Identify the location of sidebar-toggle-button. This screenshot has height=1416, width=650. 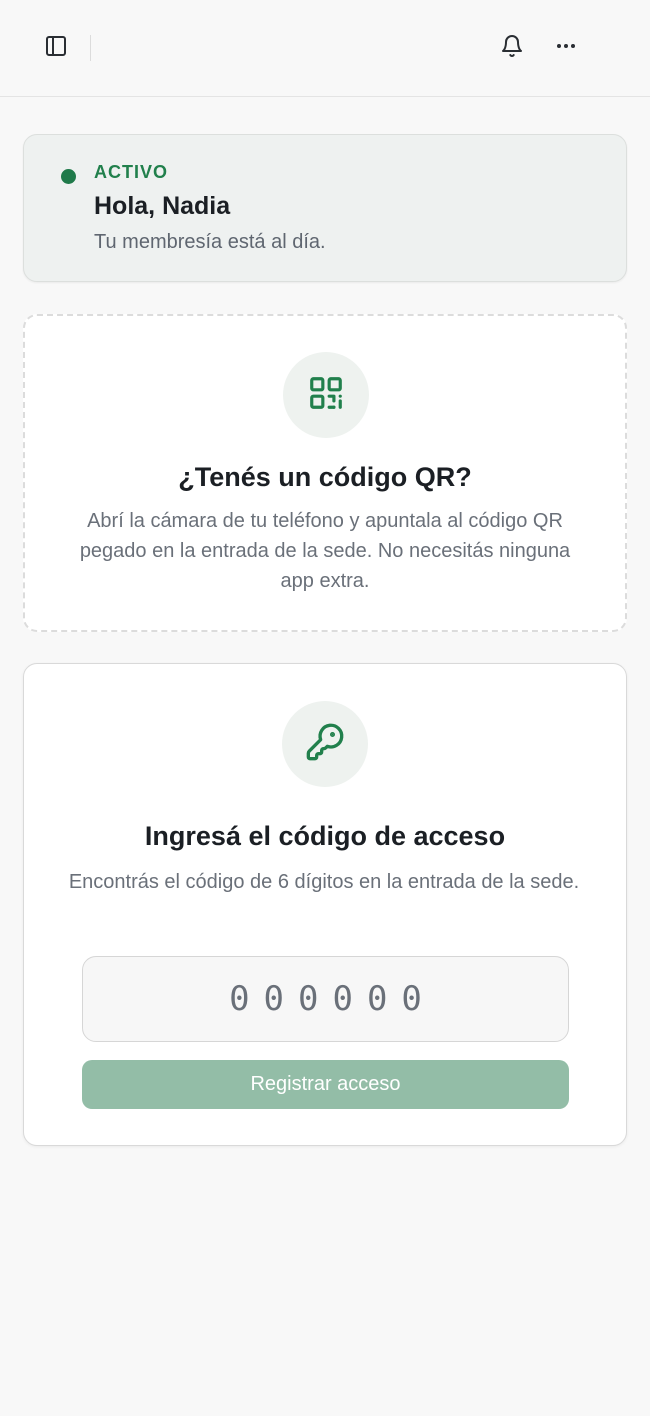
(56, 48).